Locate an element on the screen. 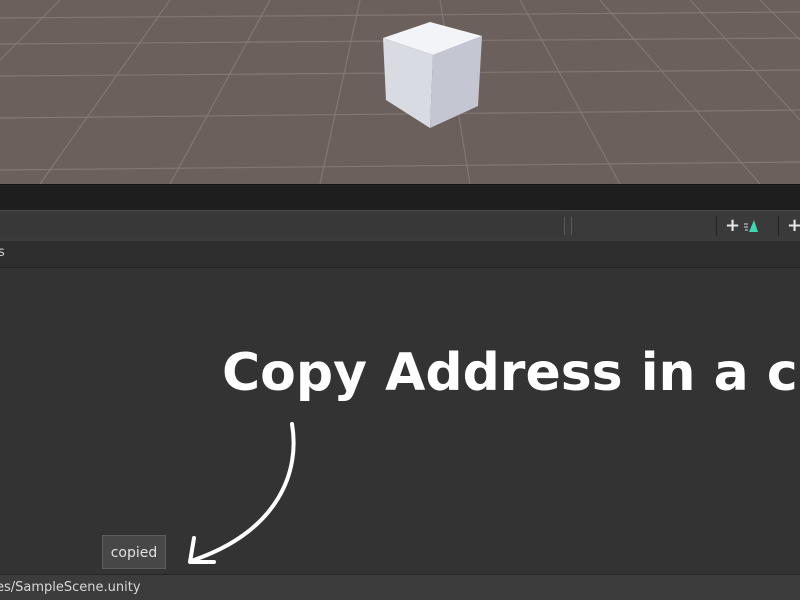 The image size is (800, 600). status-bar: es/SampleScene.unity is located at coordinates (400, 587).